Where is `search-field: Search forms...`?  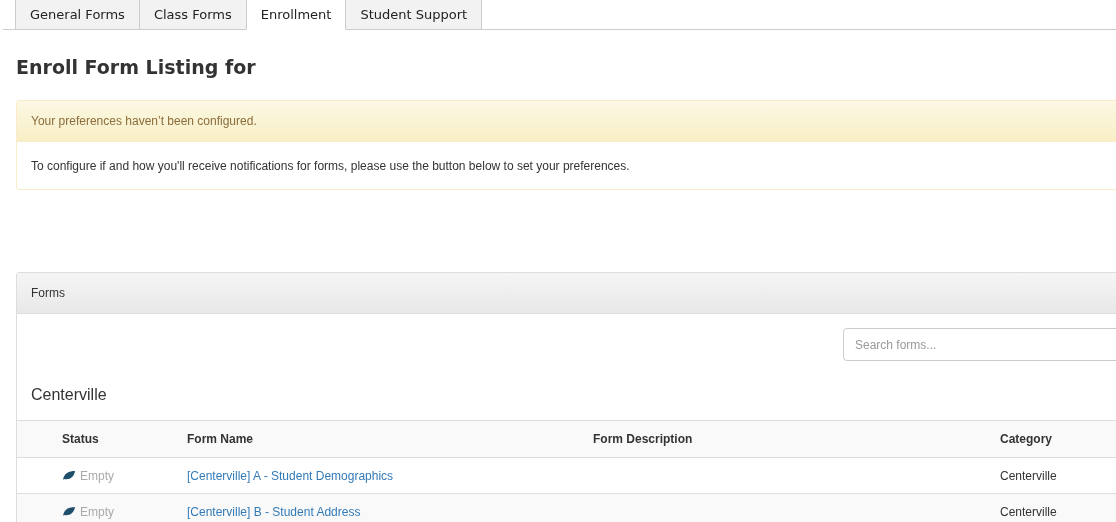
search-field: Search forms... is located at coordinates (979, 344).